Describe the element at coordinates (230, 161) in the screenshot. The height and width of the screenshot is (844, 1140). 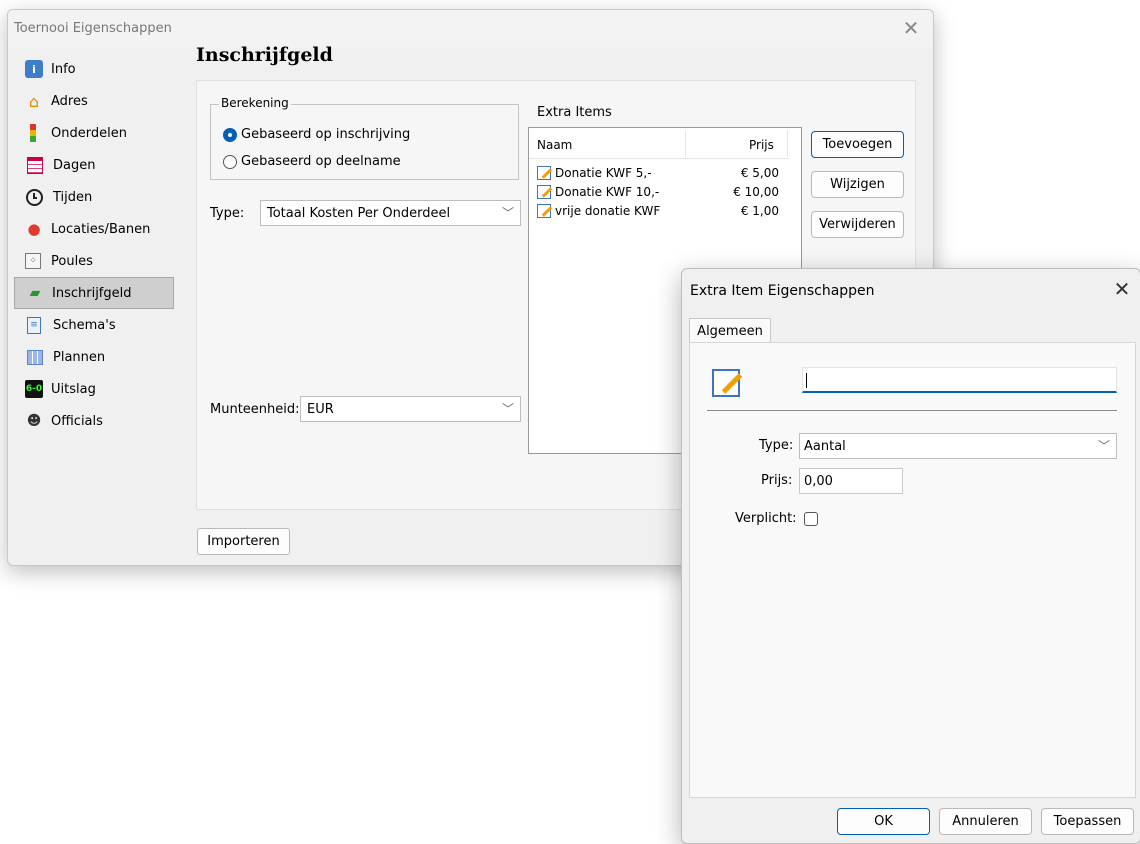
I see `radio-unselected-icon` at that location.